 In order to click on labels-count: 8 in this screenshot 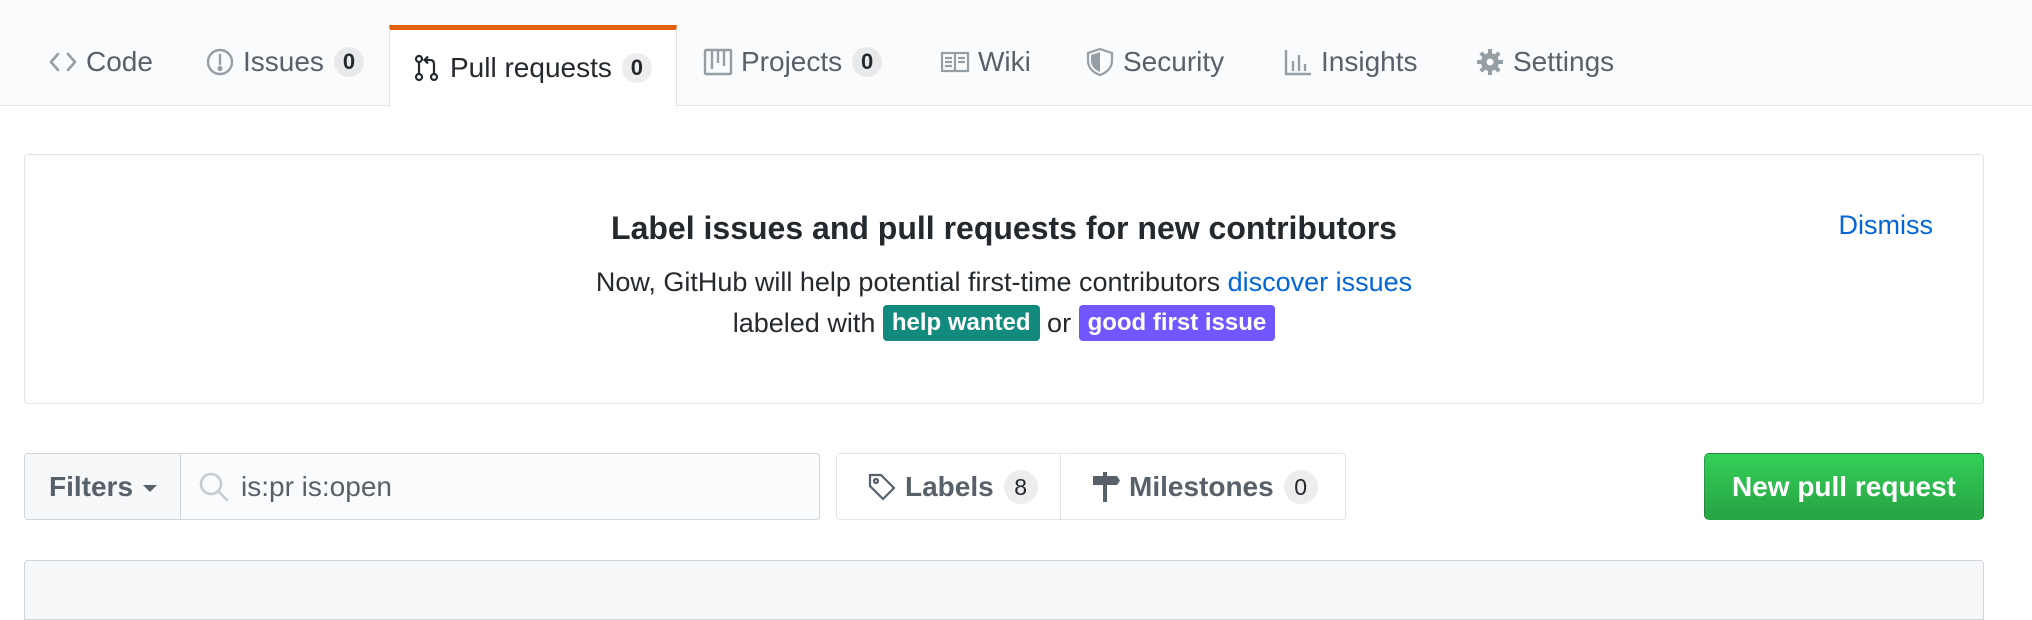, I will do `click(1020, 486)`.